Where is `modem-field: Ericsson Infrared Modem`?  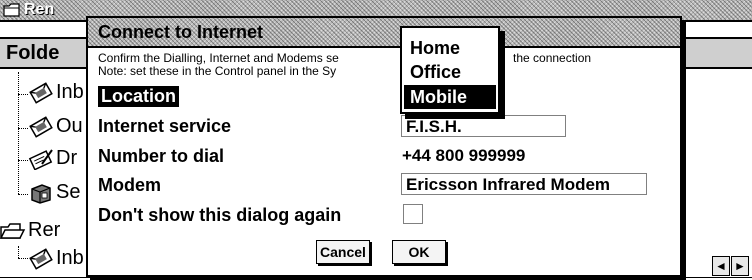 modem-field: Ericsson Infrared Modem is located at coordinates (524, 184).